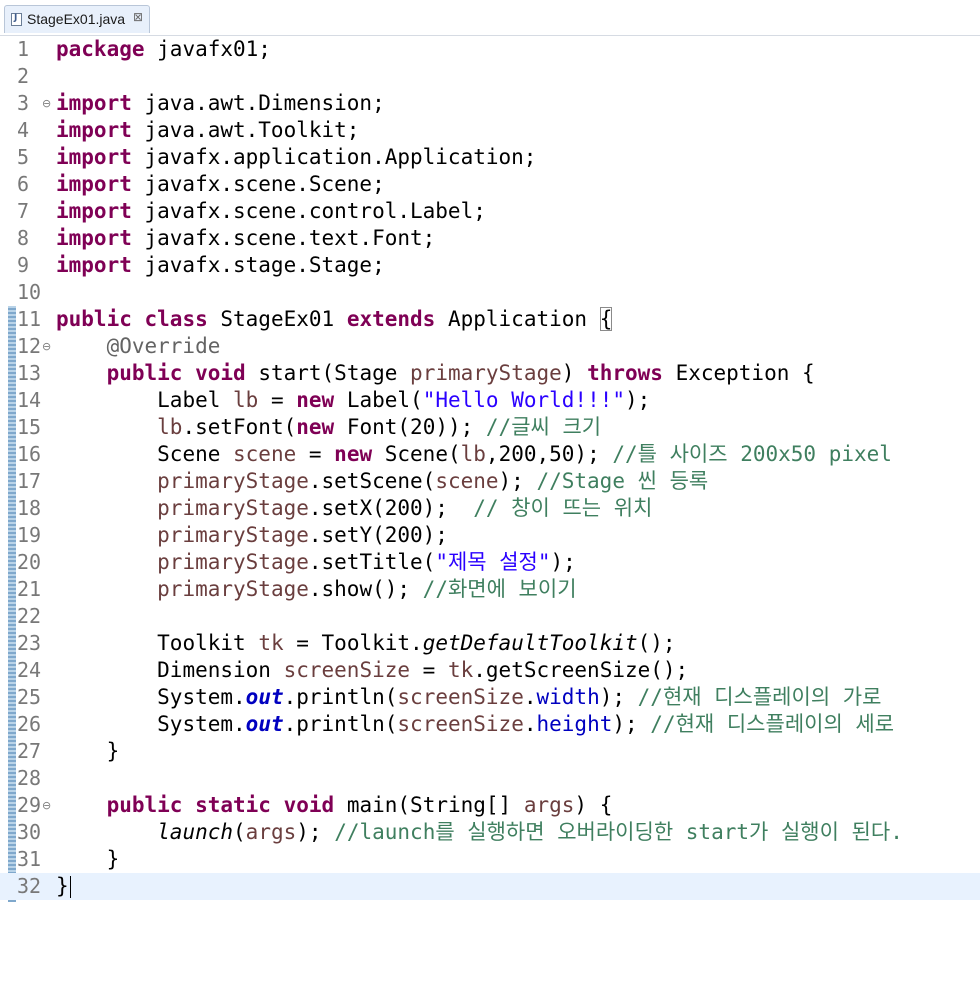 Image resolution: width=980 pixels, height=981 pixels. What do you see at coordinates (201, 724) in the screenshot?
I see `code-text: System.` at bounding box center [201, 724].